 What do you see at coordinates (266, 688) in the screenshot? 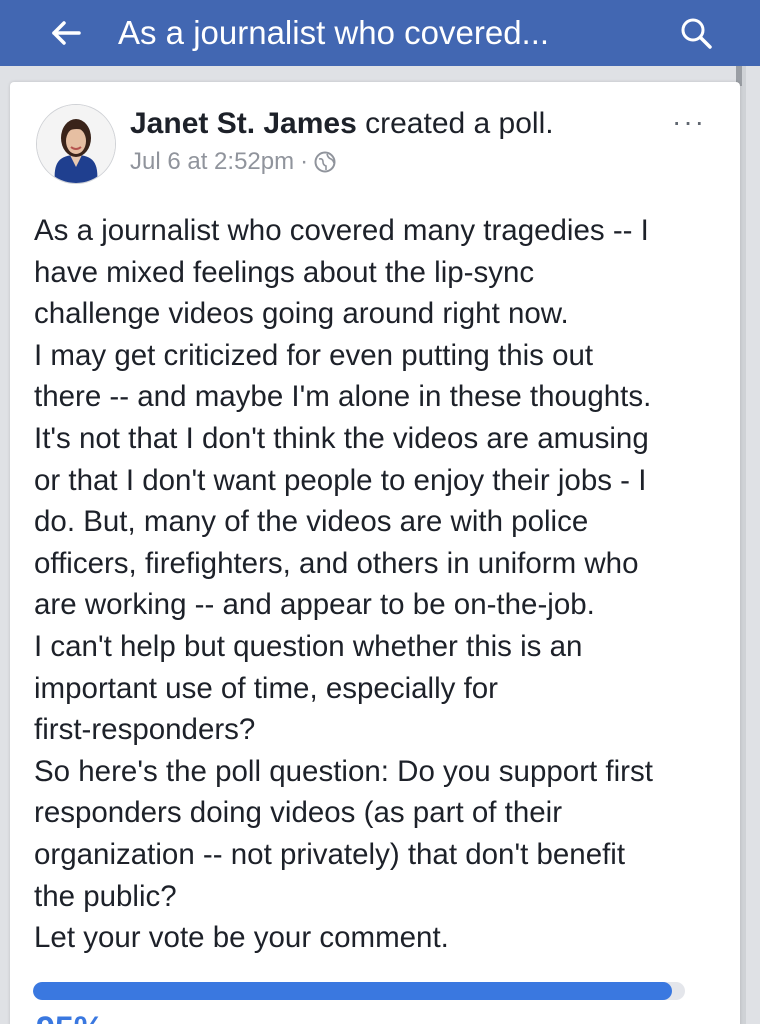
I see `post-body-line: important use of time, especially for` at bounding box center [266, 688].